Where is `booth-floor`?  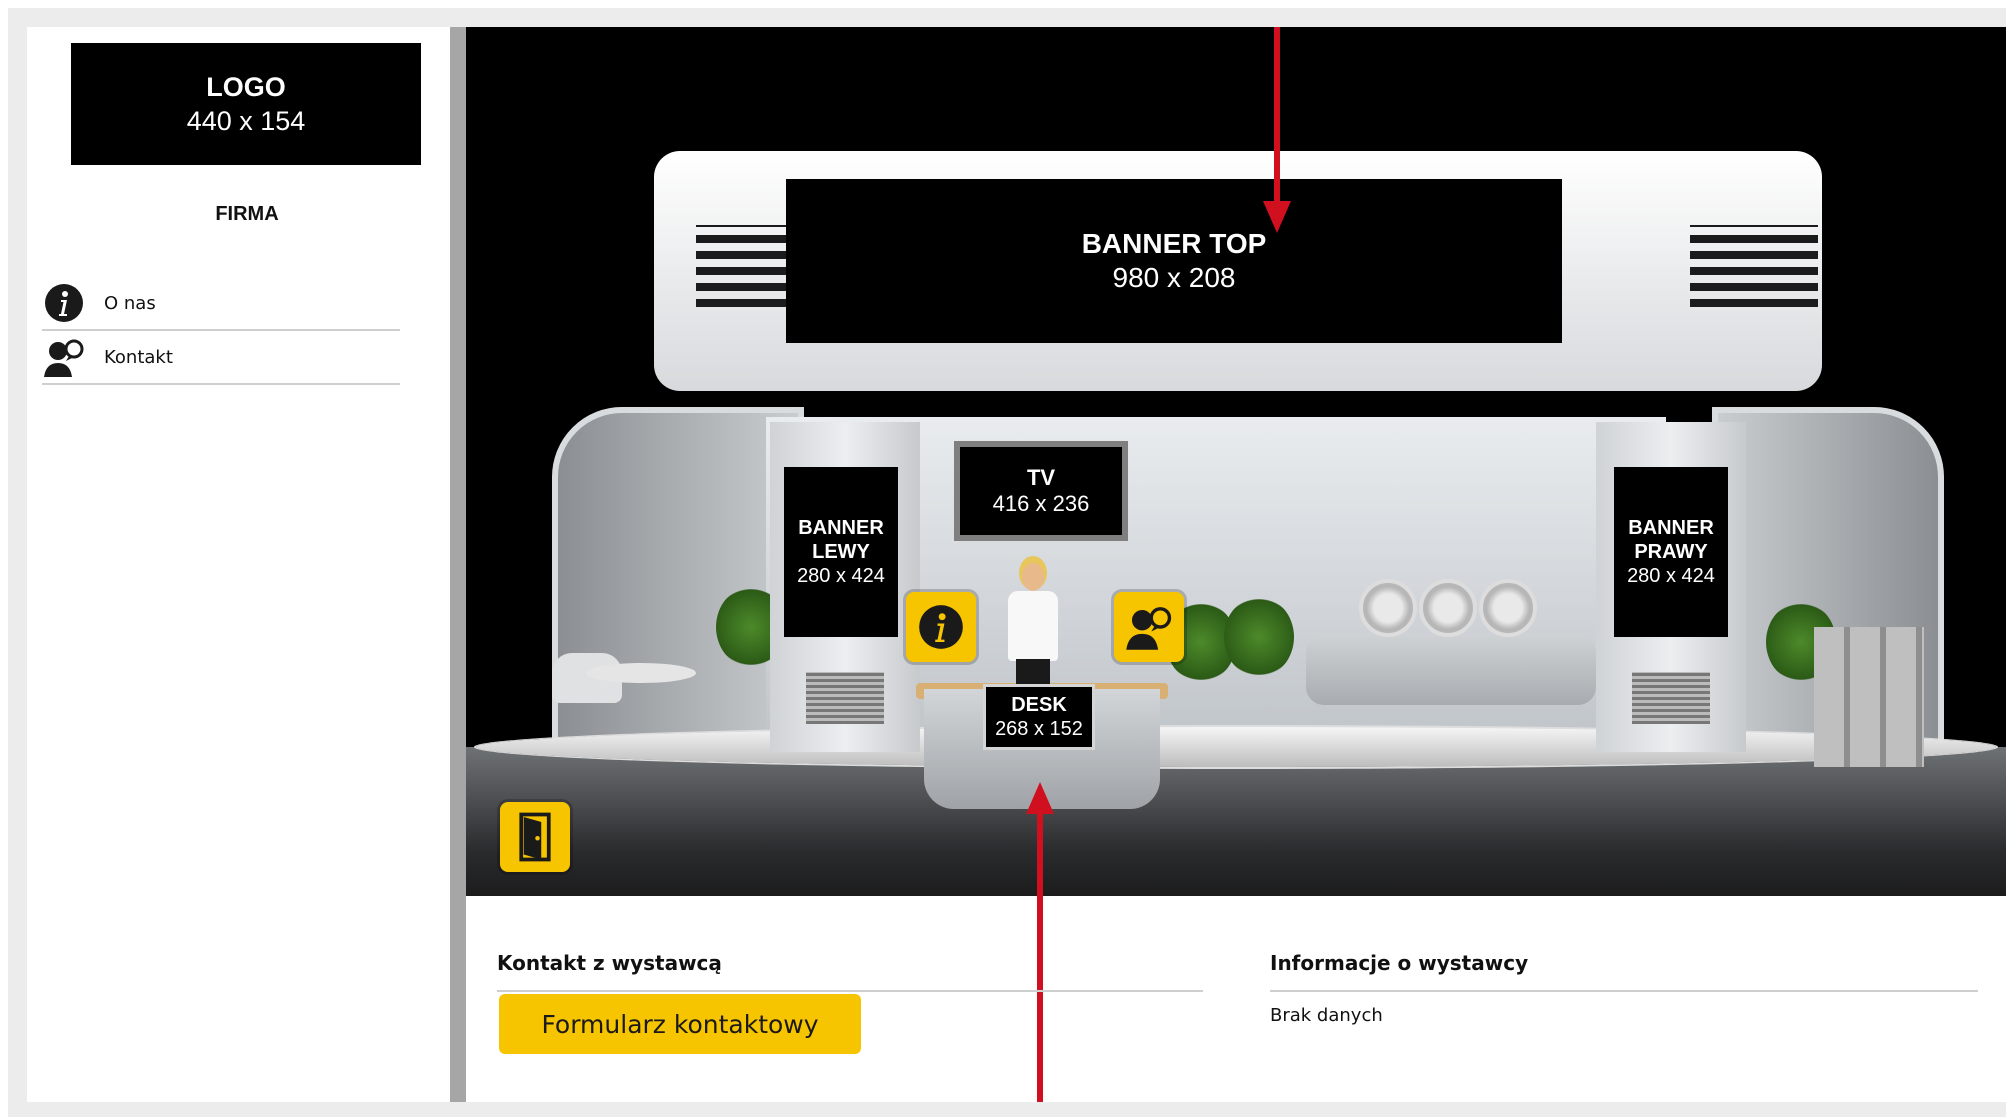
booth-floor is located at coordinates (1236, 821).